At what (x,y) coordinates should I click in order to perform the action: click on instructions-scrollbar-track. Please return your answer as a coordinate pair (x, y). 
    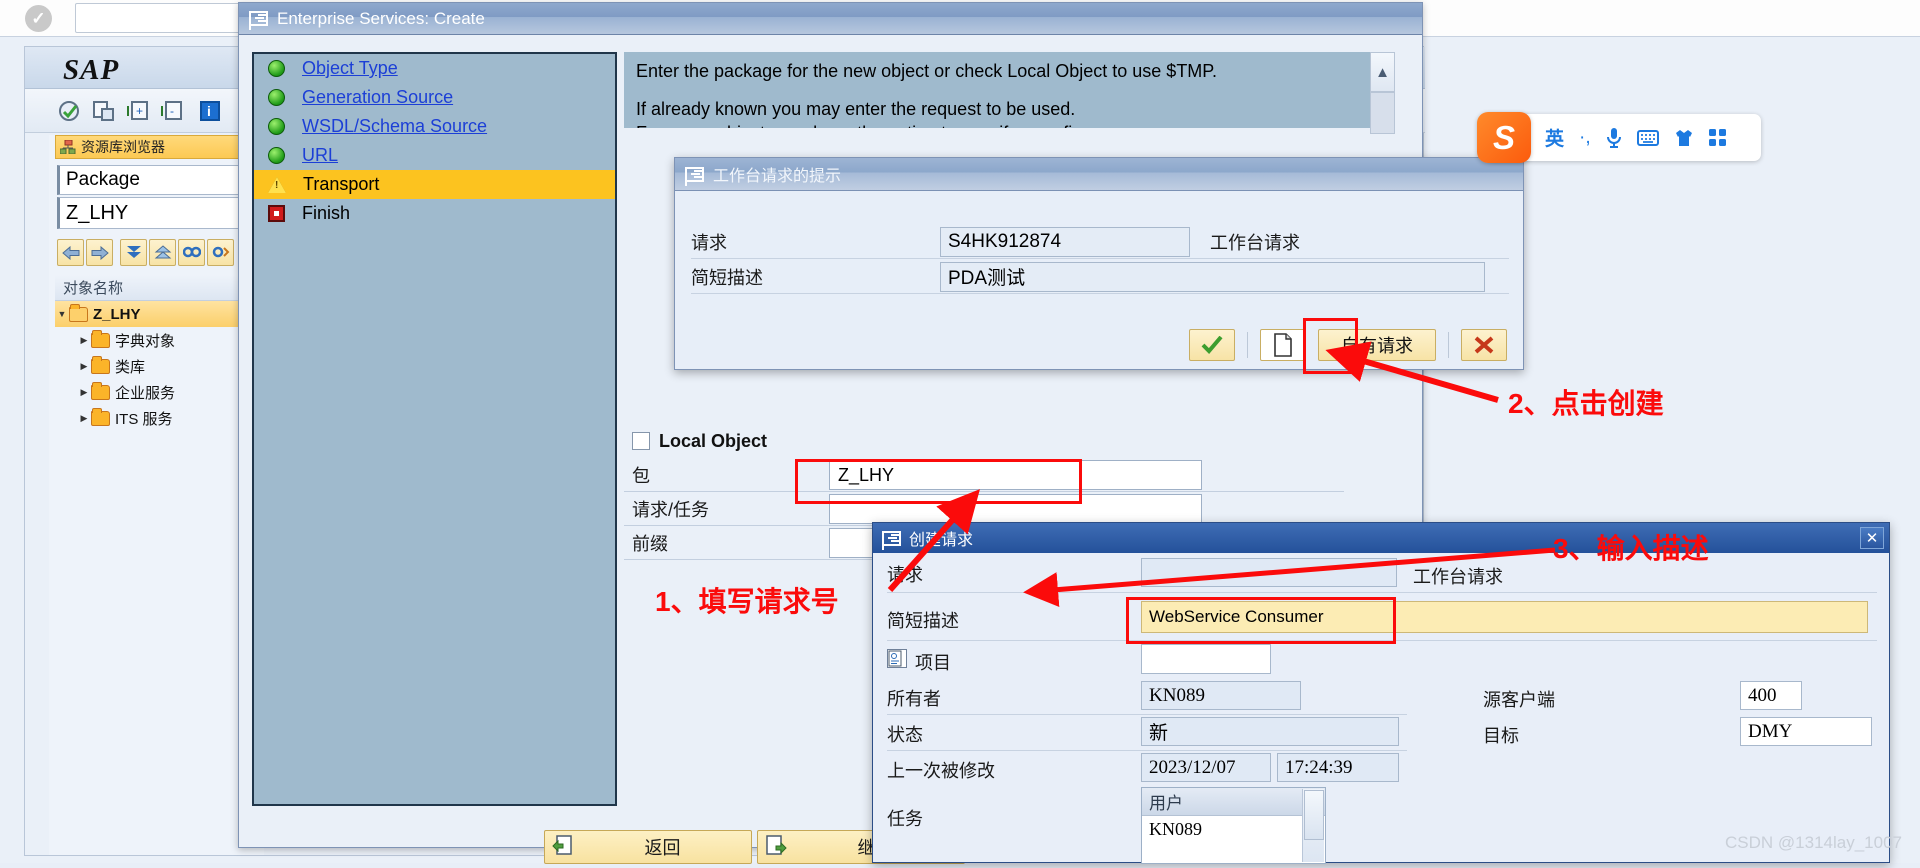
    Looking at the image, I should click on (1382, 113).